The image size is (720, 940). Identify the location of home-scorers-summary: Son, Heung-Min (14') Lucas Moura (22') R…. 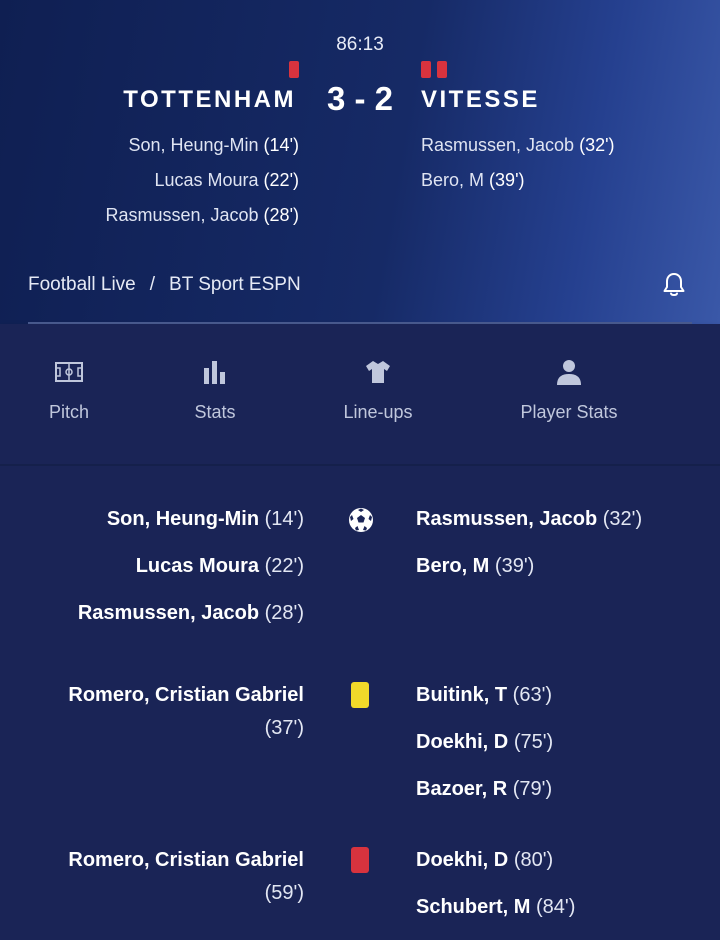
(202, 180).